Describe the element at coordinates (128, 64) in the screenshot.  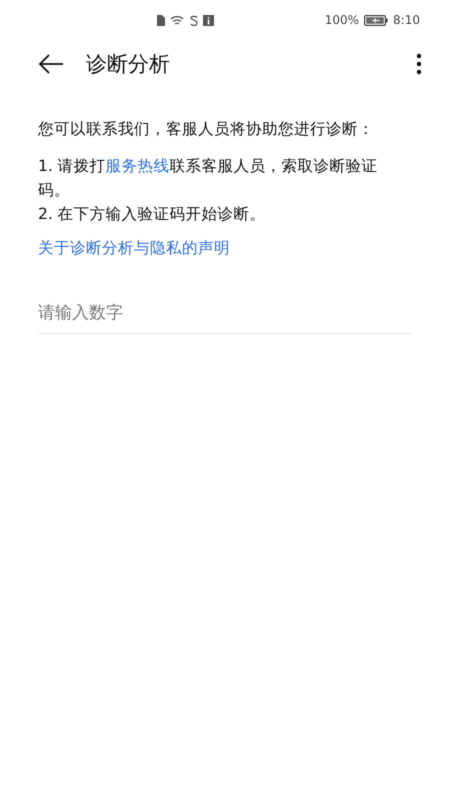
I see `page-title: 诊断分析` at that location.